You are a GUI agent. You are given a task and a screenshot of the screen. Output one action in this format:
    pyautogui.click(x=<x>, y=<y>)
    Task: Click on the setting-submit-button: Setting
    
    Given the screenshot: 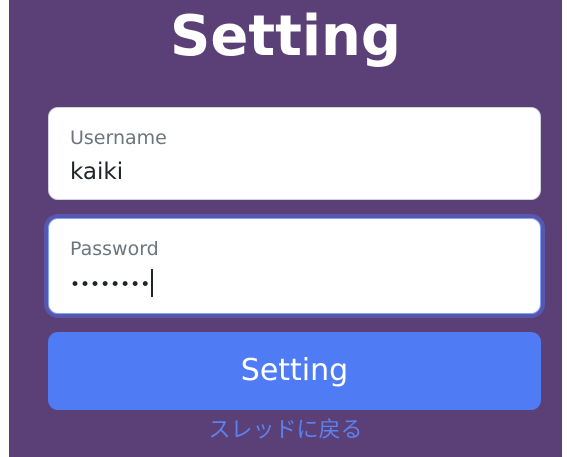 What is the action you would take?
    pyautogui.click(x=294, y=371)
    